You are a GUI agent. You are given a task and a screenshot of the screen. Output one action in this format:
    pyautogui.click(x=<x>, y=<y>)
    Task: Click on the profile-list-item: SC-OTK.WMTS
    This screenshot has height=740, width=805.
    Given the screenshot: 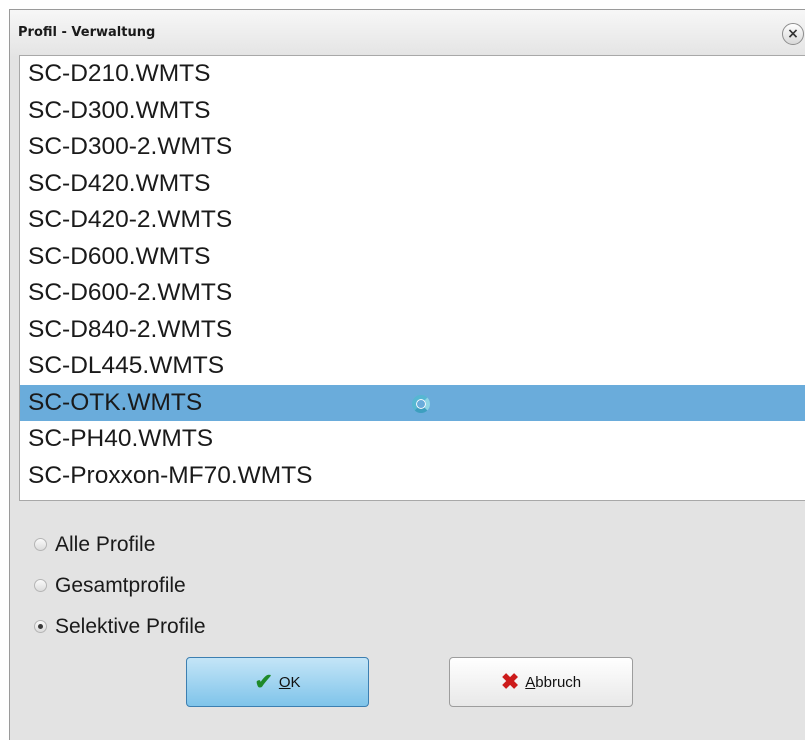 What is the action you would take?
    pyautogui.click(x=412, y=402)
    